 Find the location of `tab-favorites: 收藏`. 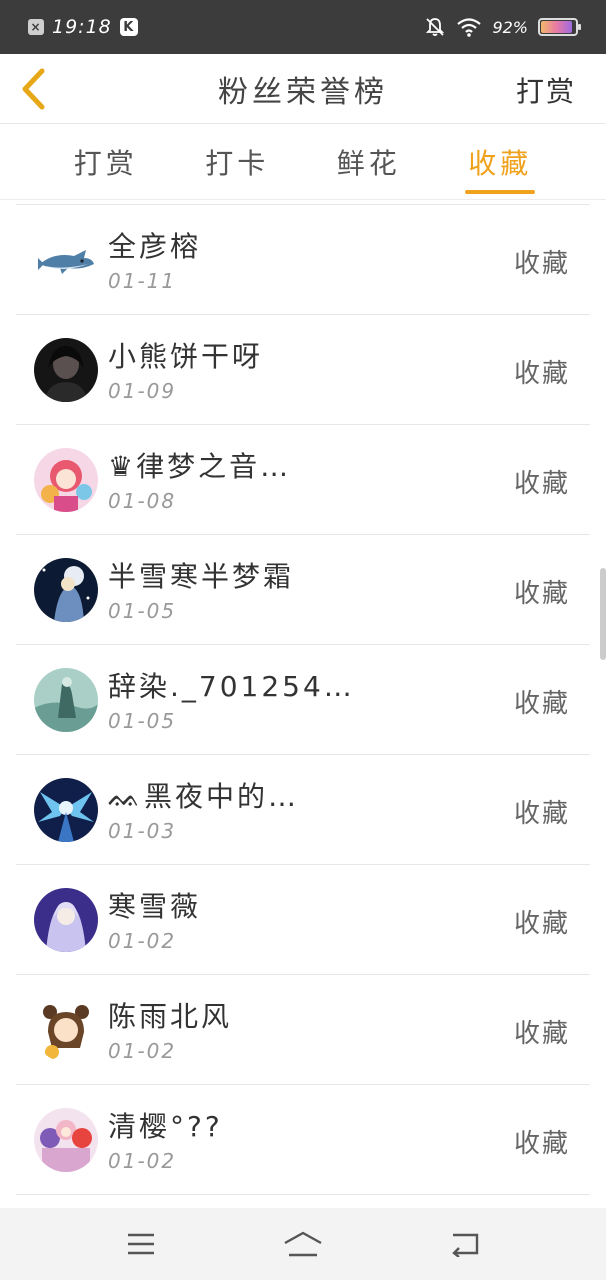

tab-favorites: 收藏 is located at coordinates (501, 161).